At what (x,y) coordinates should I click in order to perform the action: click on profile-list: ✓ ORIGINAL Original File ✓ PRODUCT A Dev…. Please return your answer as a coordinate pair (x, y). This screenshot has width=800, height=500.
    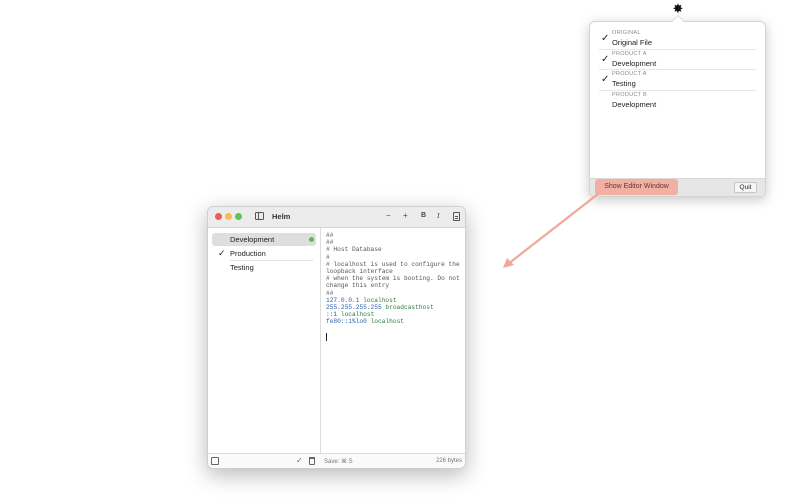
    Looking at the image, I should click on (677, 70).